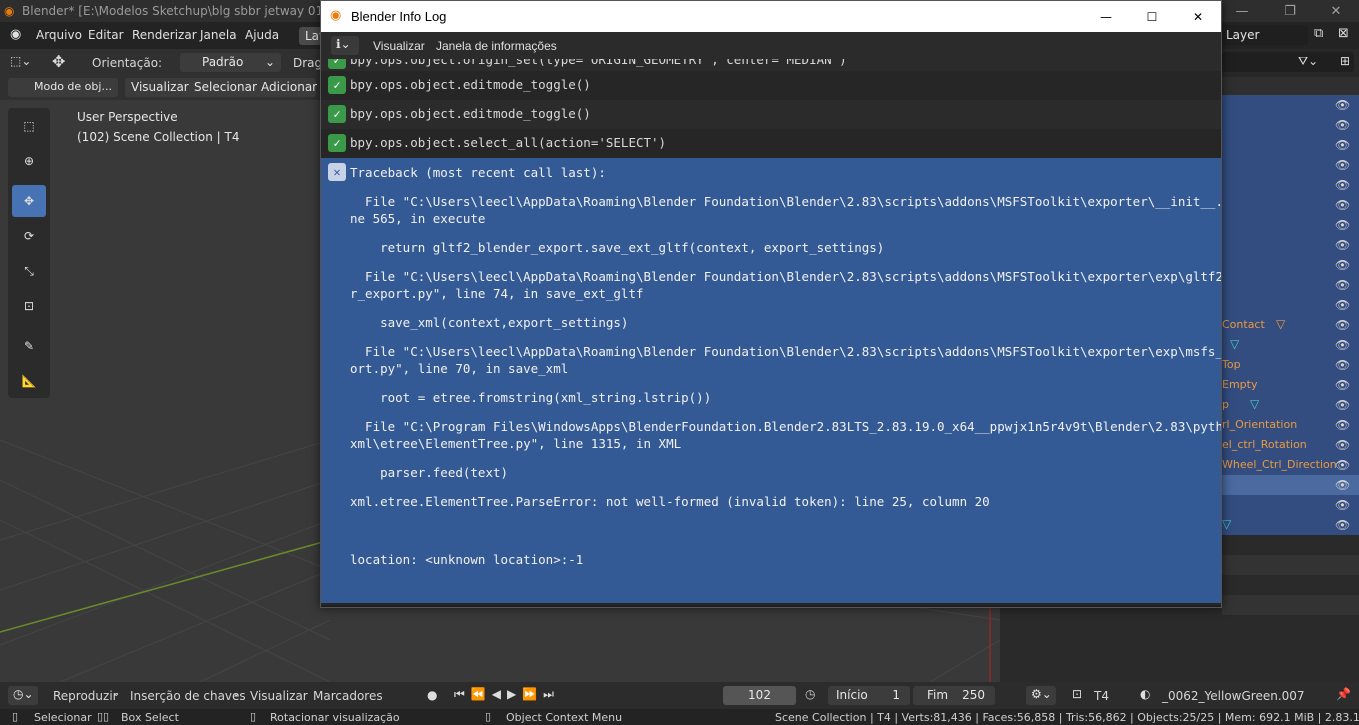  Describe the element at coordinates (225, 87) in the screenshot. I see `menu-selecionar: Selecionar` at that location.